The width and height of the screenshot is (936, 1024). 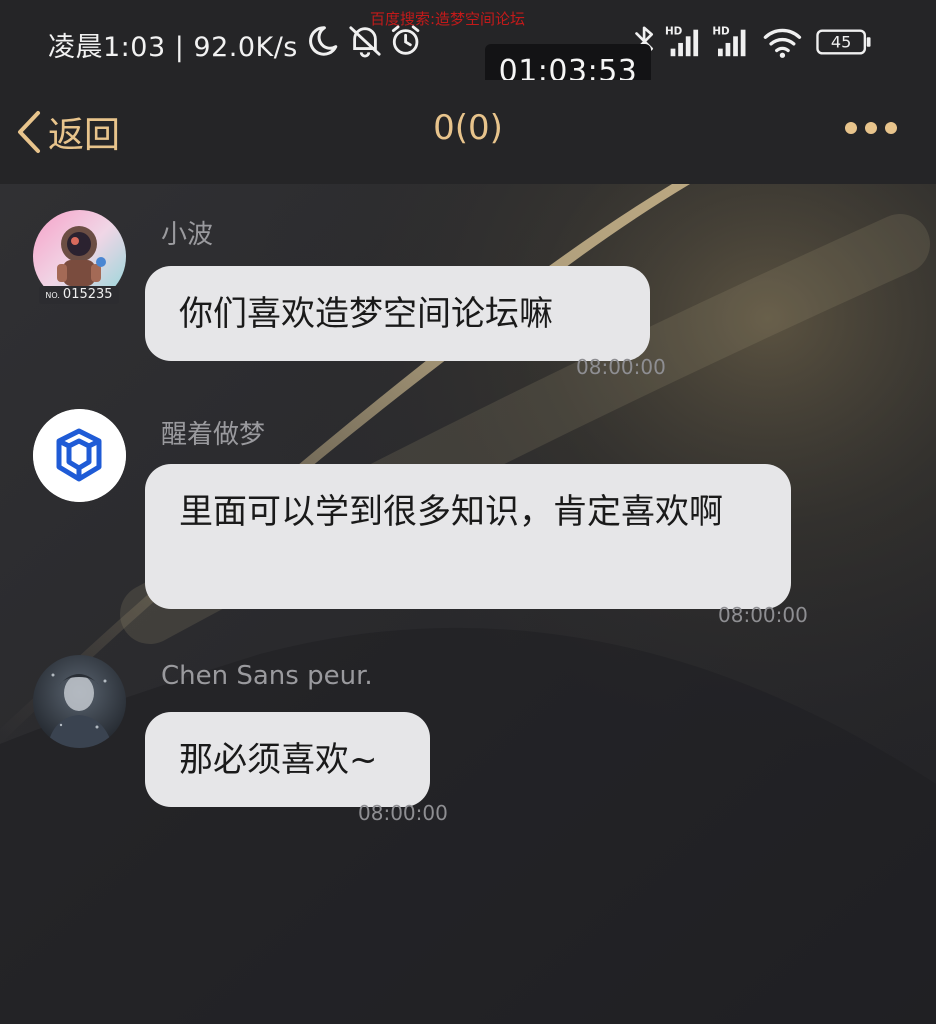 I want to click on sender-name: 小波, so click(x=187, y=235).